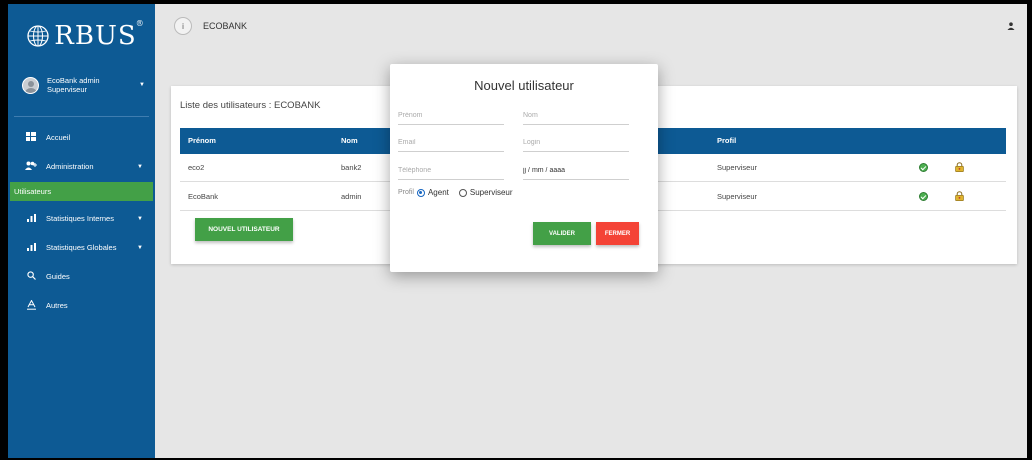 The image size is (1032, 460). What do you see at coordinates (617, 233) in the screenshot?
I see `fermer-button: FERMER` at bounding box center [617, 233].